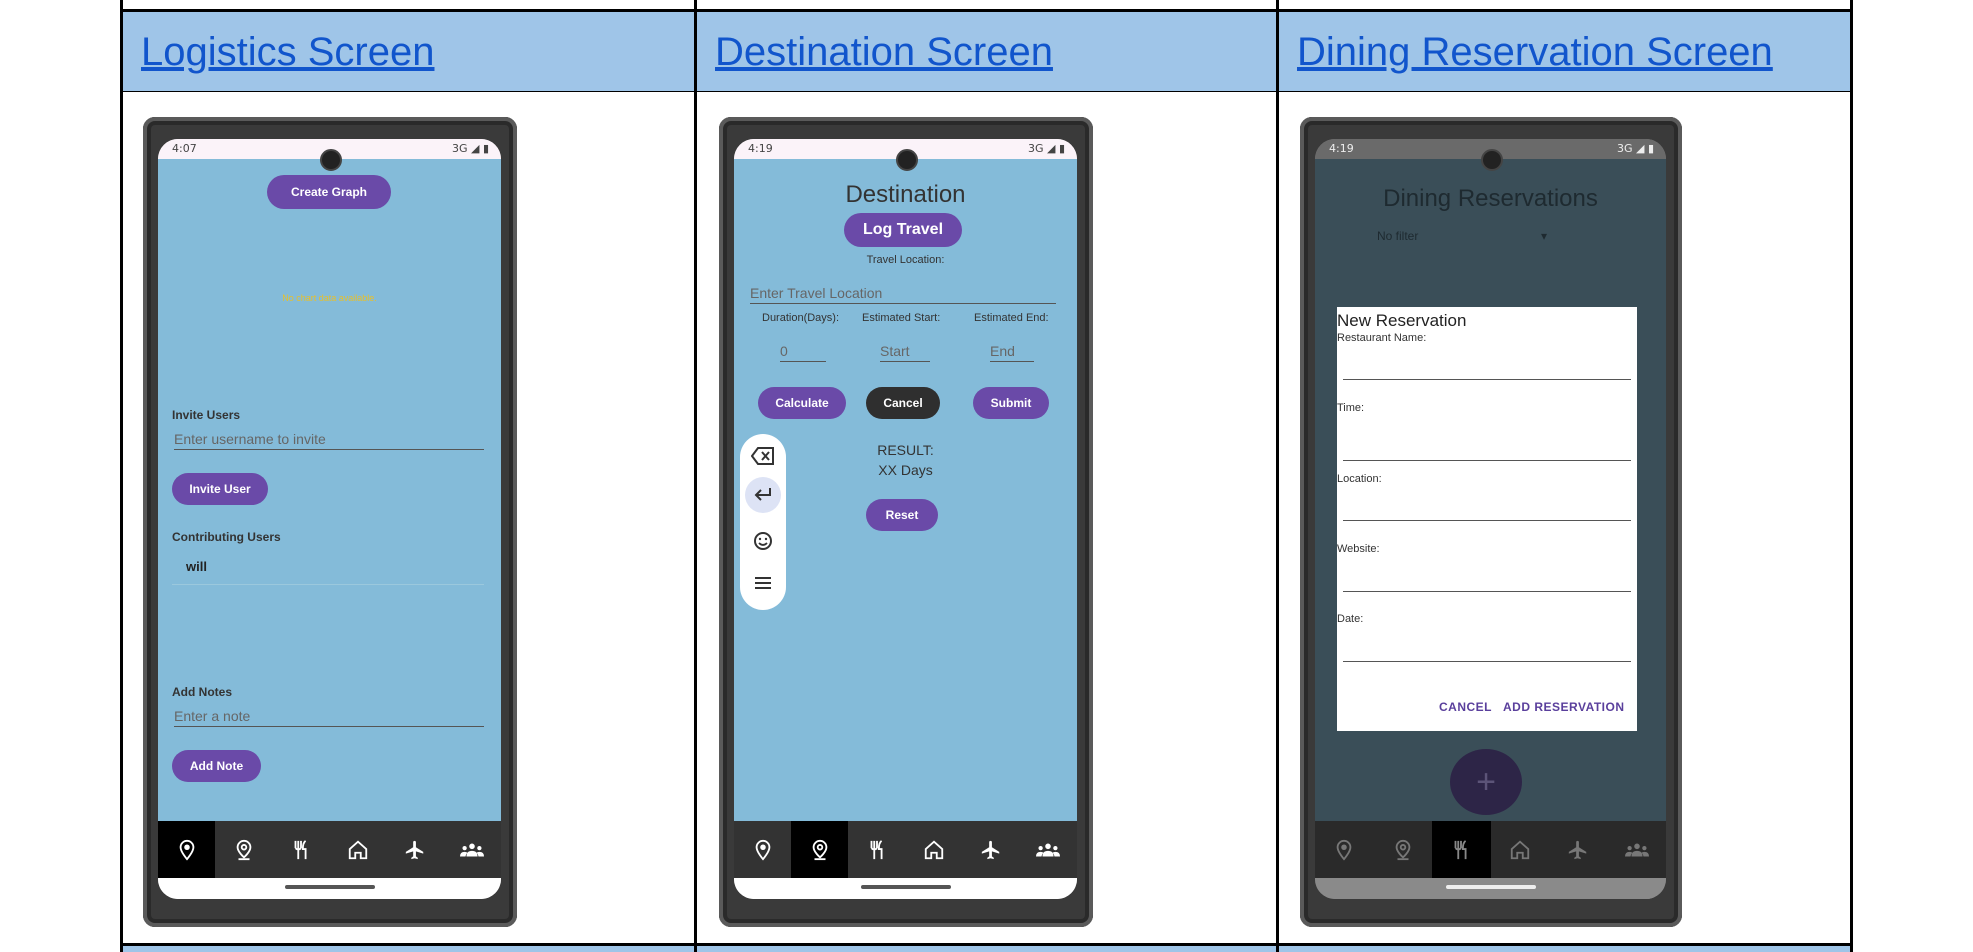 The width and height of the screenshot is (1973, 952). What do you see at coordinates (1486, 782) in the screenshot?
I see `add-reservation-fab: +` at bounding box center [1486, 782].